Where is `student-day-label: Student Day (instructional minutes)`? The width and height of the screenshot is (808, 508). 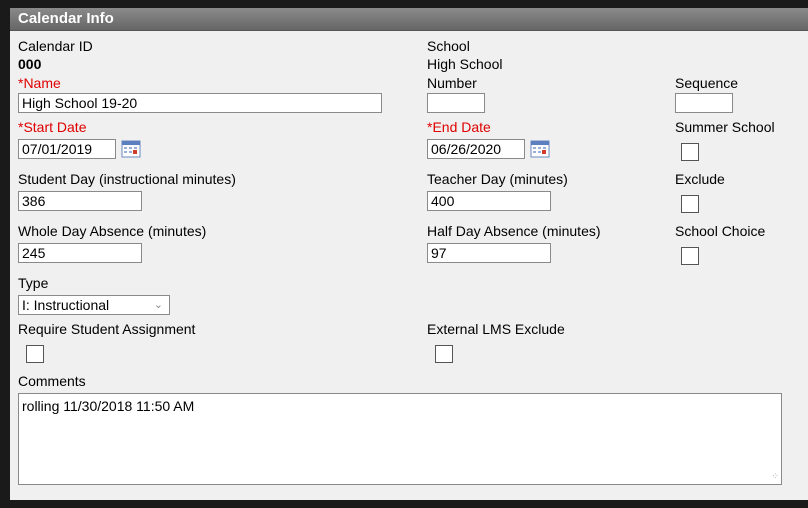
student-day-label: Student Day (instructional minutes) is located at coordinates (127, 179).